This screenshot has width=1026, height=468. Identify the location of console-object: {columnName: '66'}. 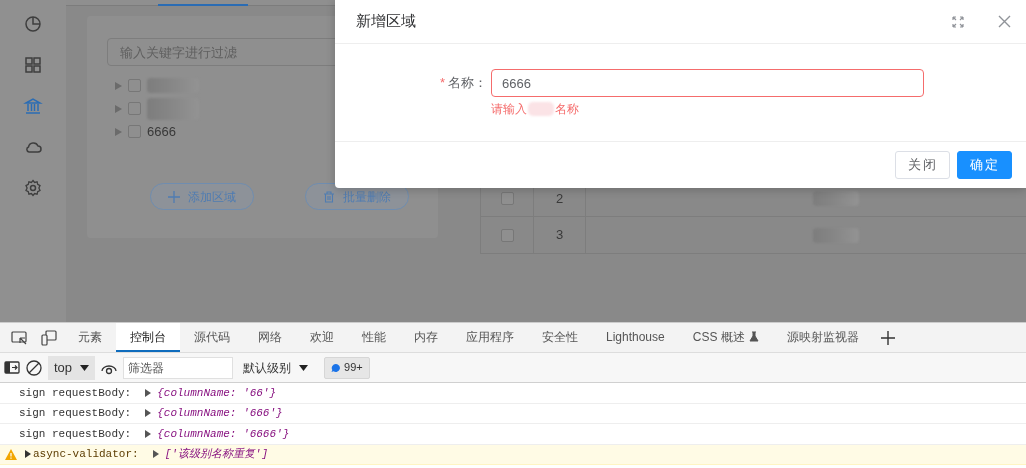
(217, 392).